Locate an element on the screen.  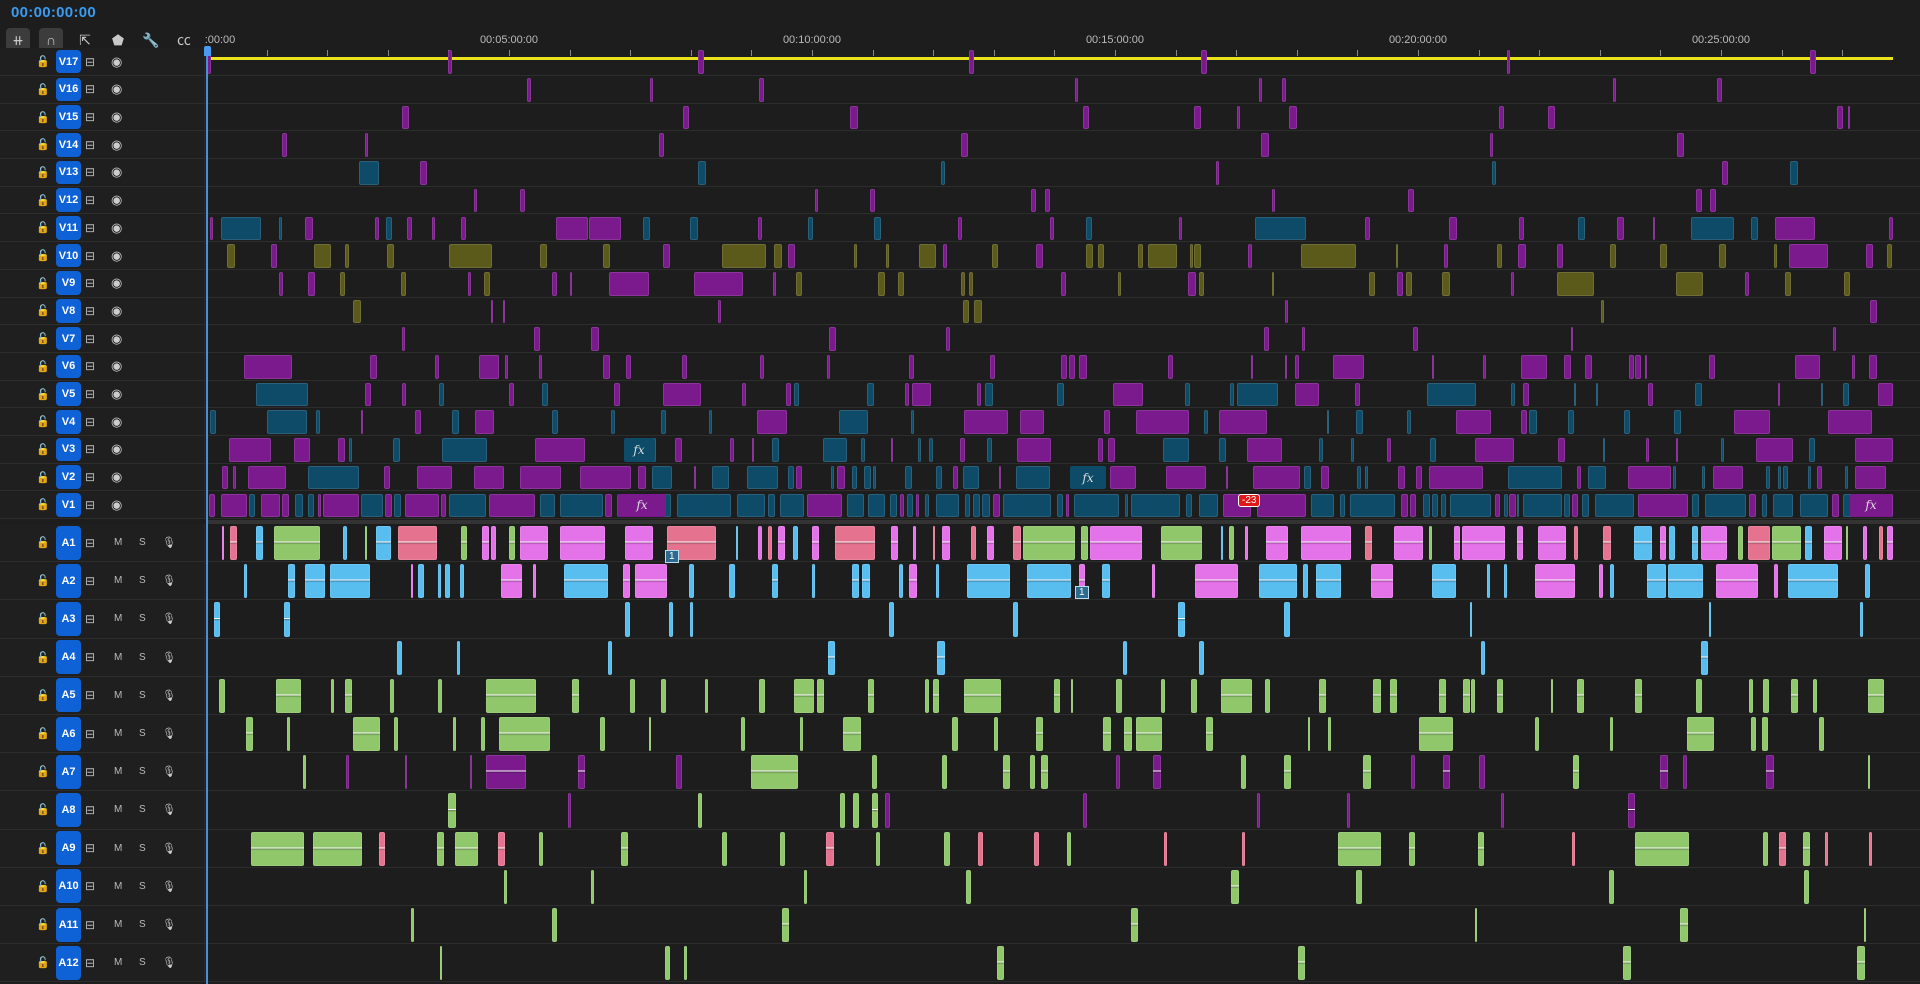
fx-clip: fx is located at coordinates (639, 450).